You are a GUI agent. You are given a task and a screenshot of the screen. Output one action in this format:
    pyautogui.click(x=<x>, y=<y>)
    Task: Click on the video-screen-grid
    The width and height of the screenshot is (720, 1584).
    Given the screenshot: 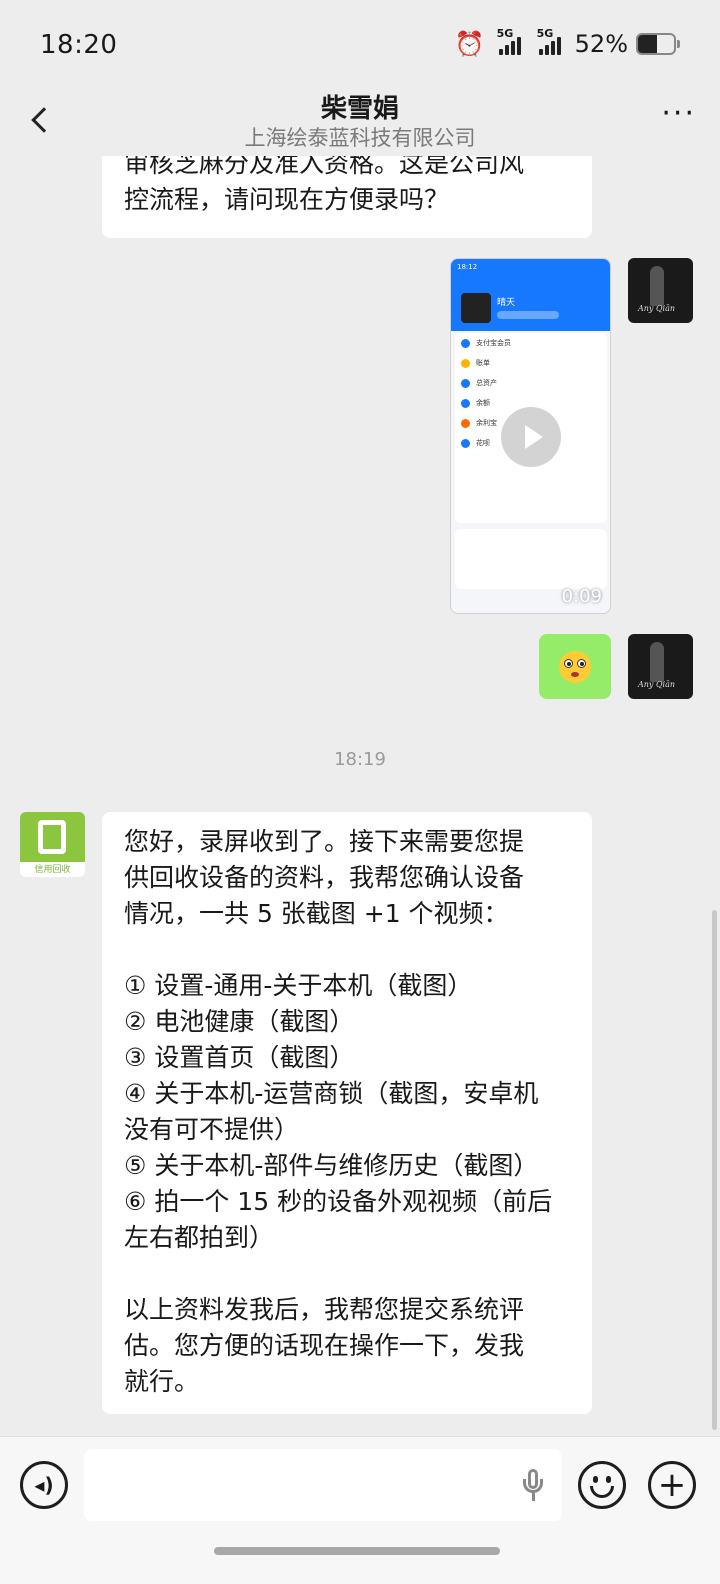 What is the action you would take?
    pyautogui.click(x=531, y=559)
    